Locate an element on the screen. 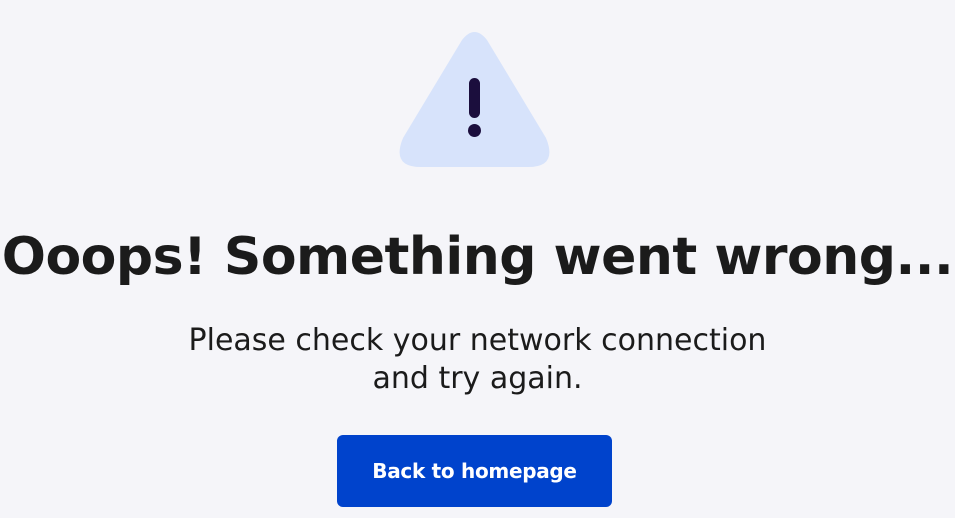 The image size is (955, 518). warning-triangle-icon is located at coordinates (474, 99).